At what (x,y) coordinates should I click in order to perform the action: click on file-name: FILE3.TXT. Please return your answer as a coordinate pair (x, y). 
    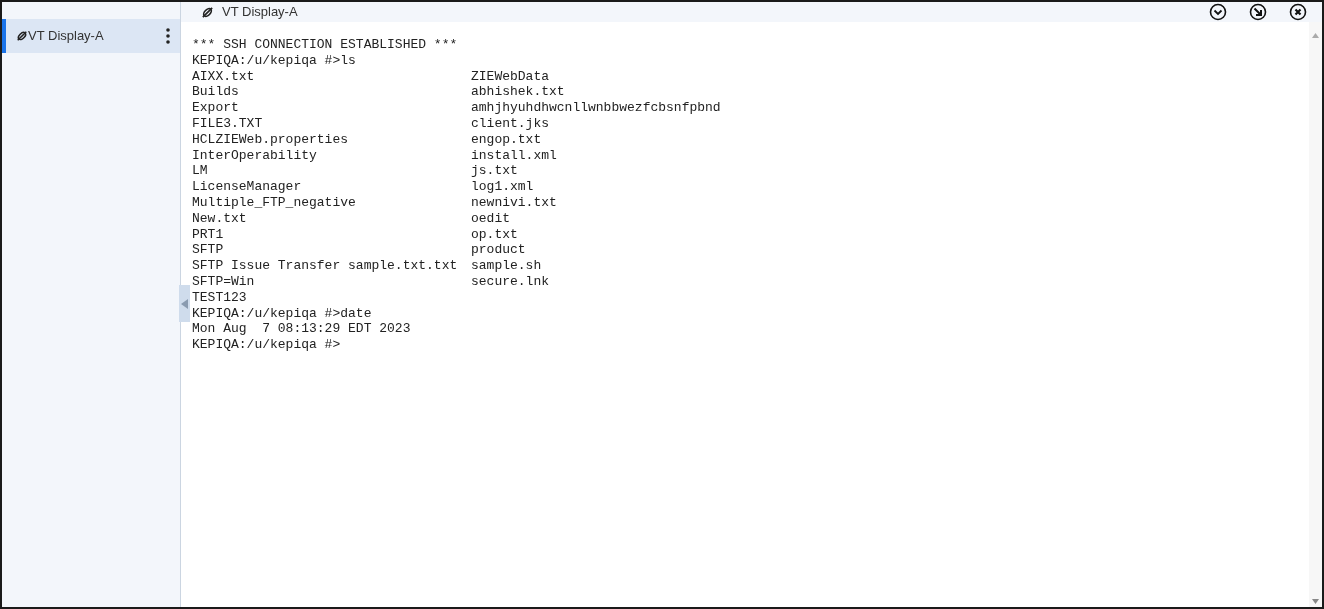
    Looking at the image, I should click on (228, 124).